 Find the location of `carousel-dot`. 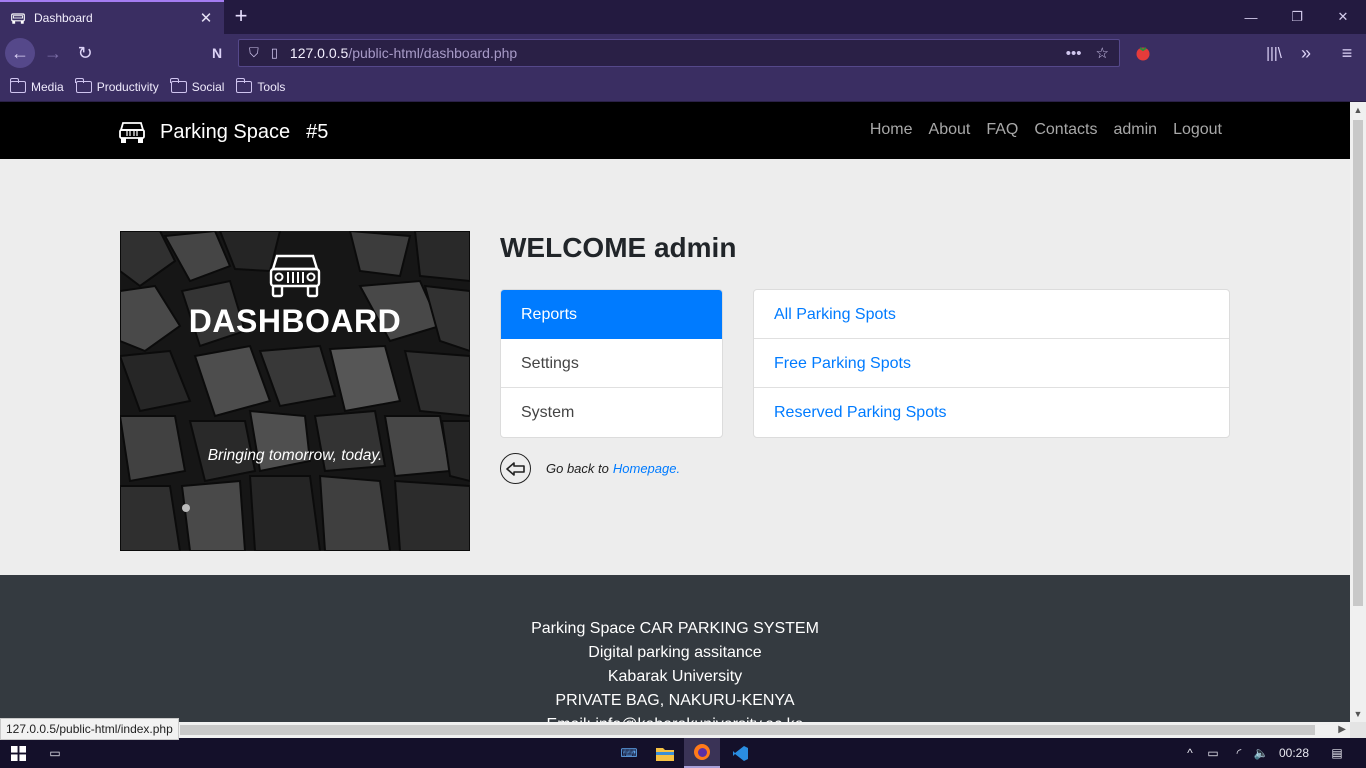

carousel-dot is located at coordinates (186, 508).